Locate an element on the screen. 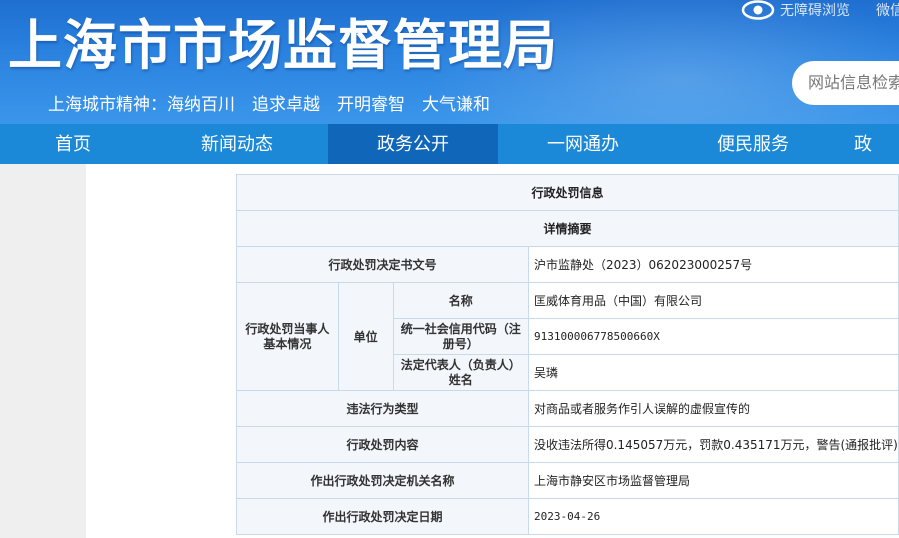 The width and height of the screenshot is (899, 538). decision-date-value: 2023-04-26 is located at coordinates (713, 516).